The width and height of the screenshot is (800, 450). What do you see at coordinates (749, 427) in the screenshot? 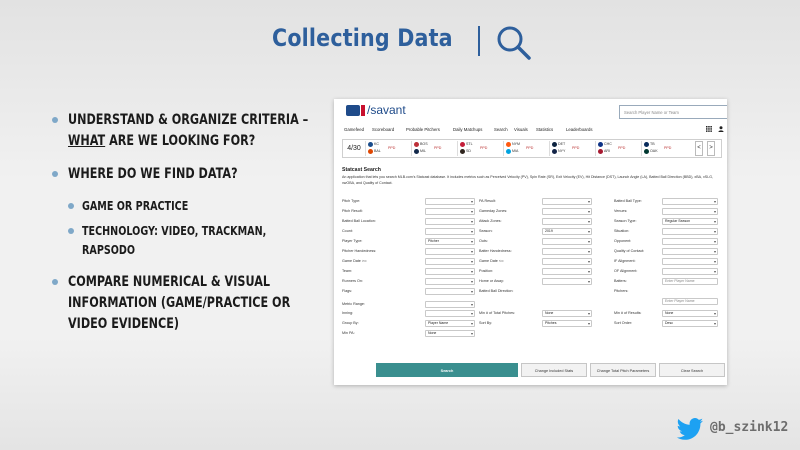
I see `twitter-handle: @b_szink12` at bounding box center [749, 427].